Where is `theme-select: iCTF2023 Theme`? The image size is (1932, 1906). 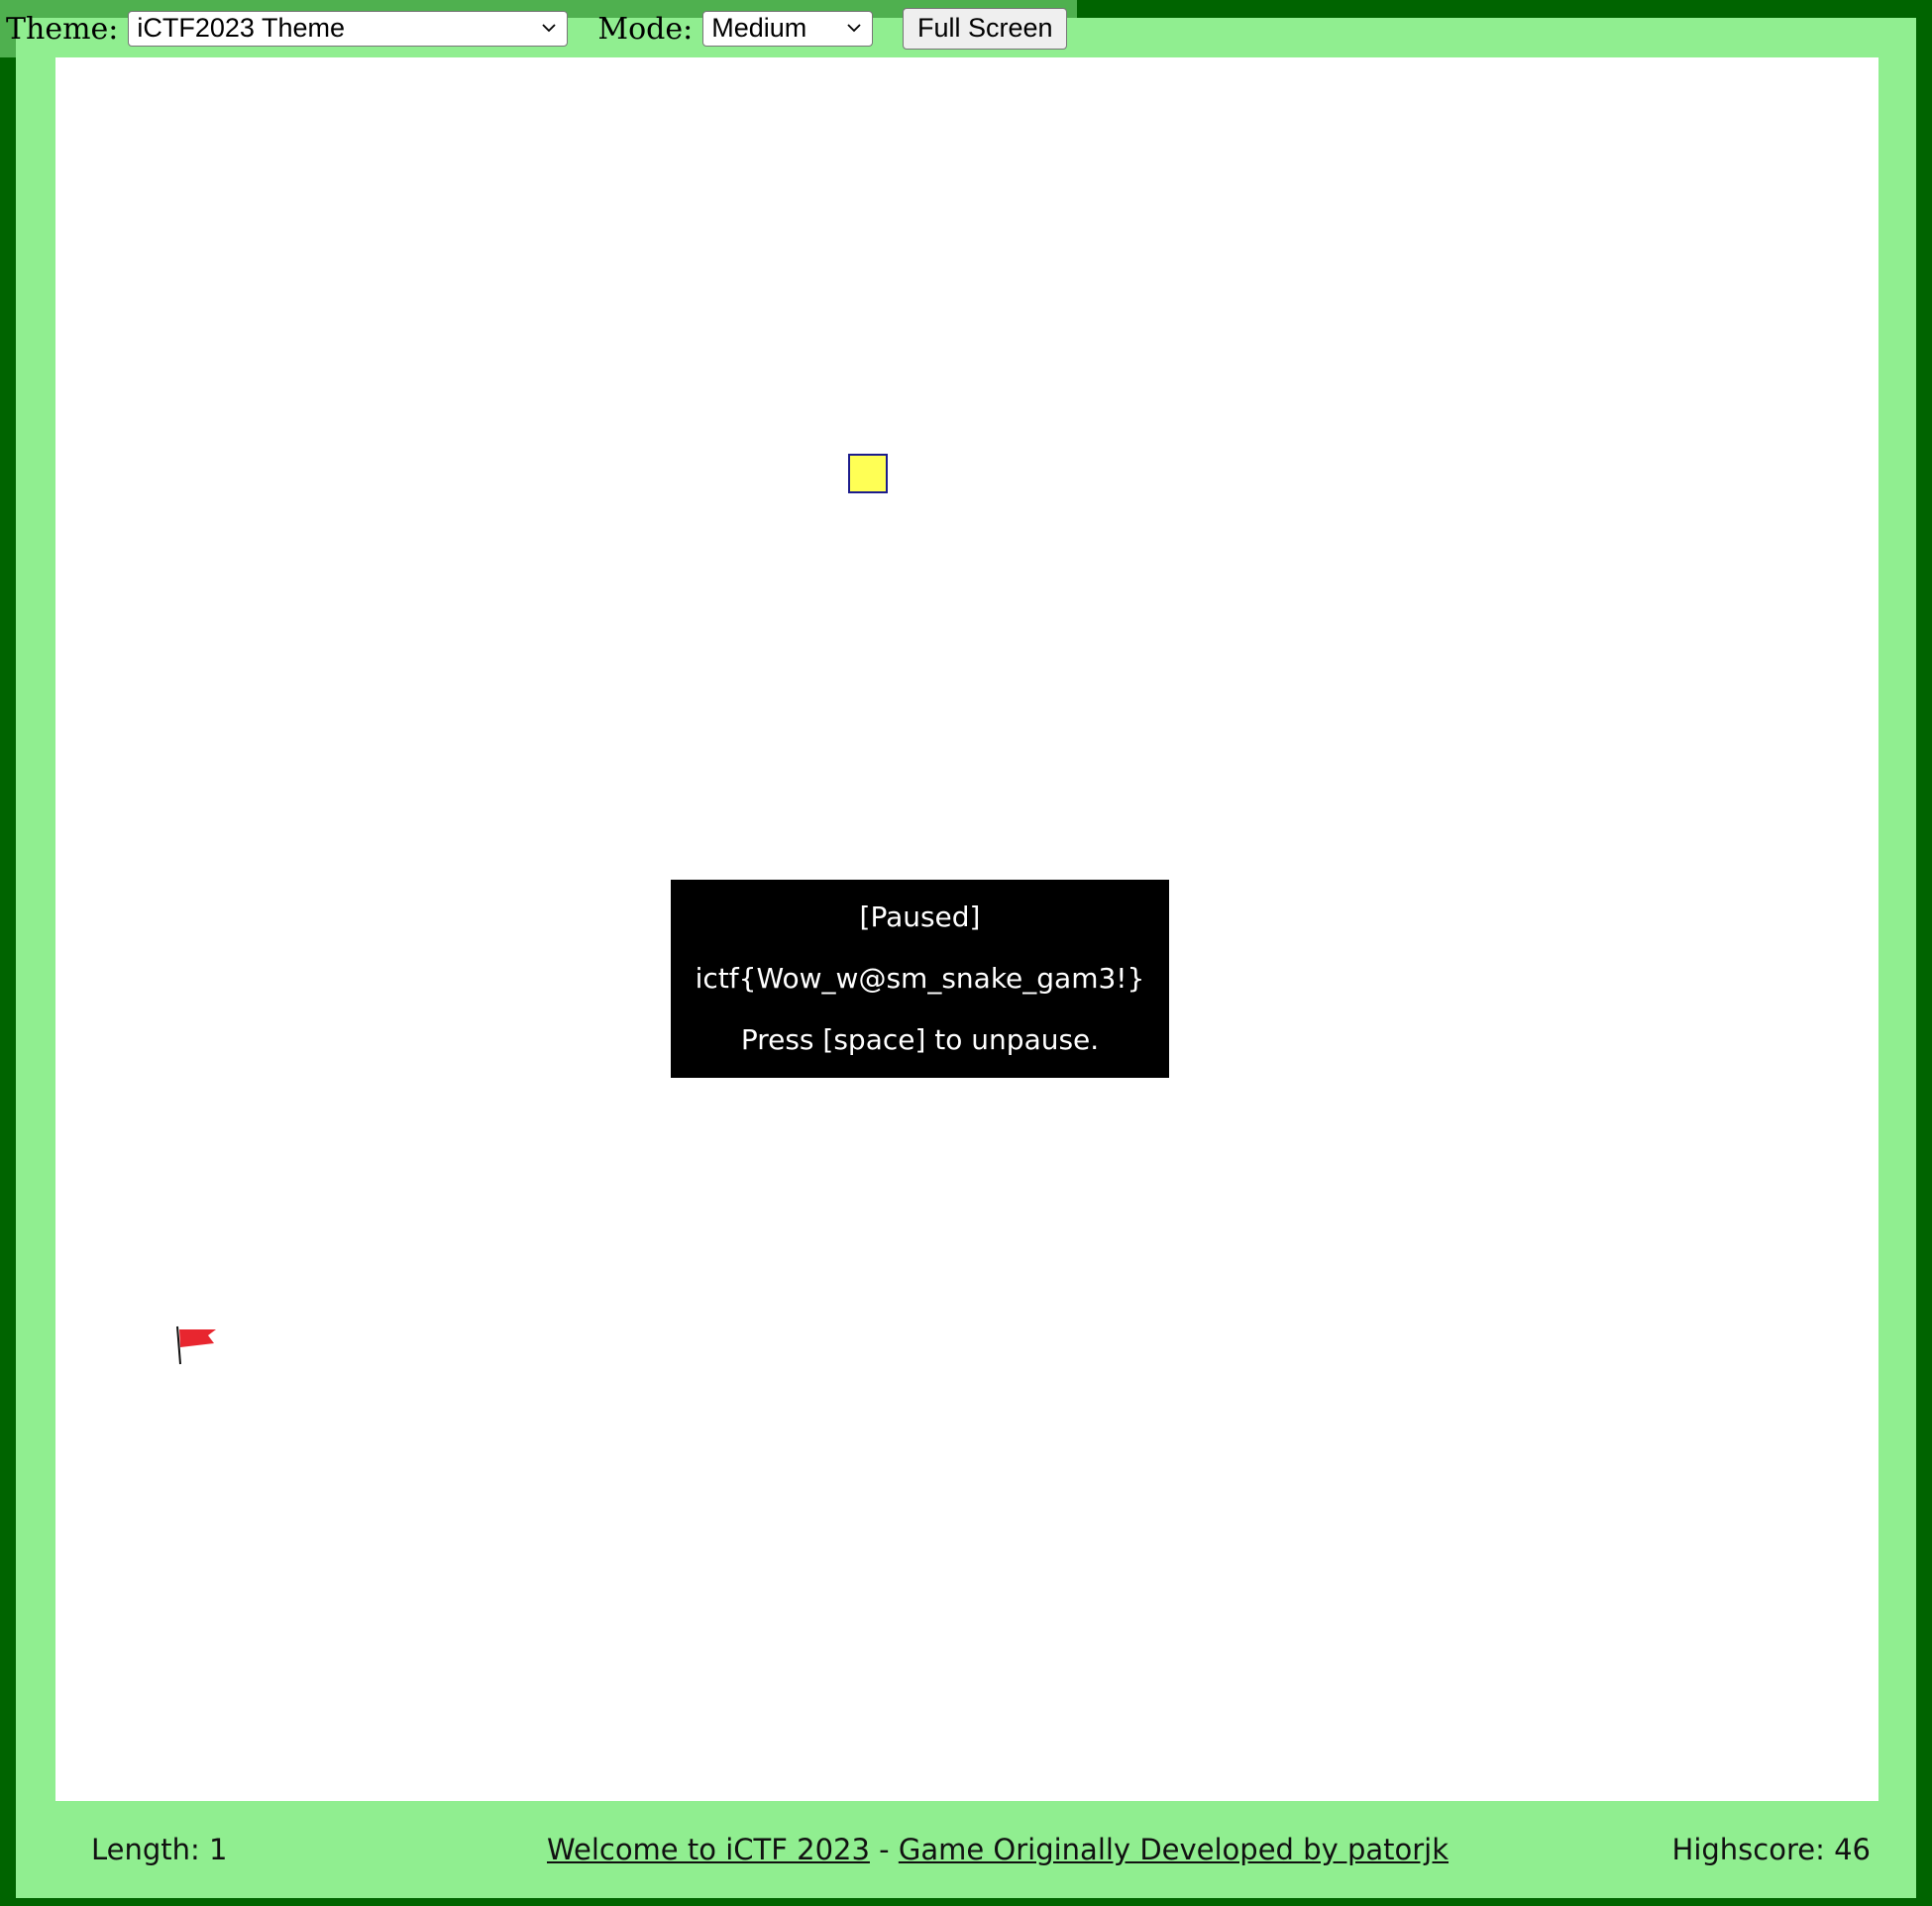 theme-select: iCTF2023 Theme is located at coordinates (348, 29).